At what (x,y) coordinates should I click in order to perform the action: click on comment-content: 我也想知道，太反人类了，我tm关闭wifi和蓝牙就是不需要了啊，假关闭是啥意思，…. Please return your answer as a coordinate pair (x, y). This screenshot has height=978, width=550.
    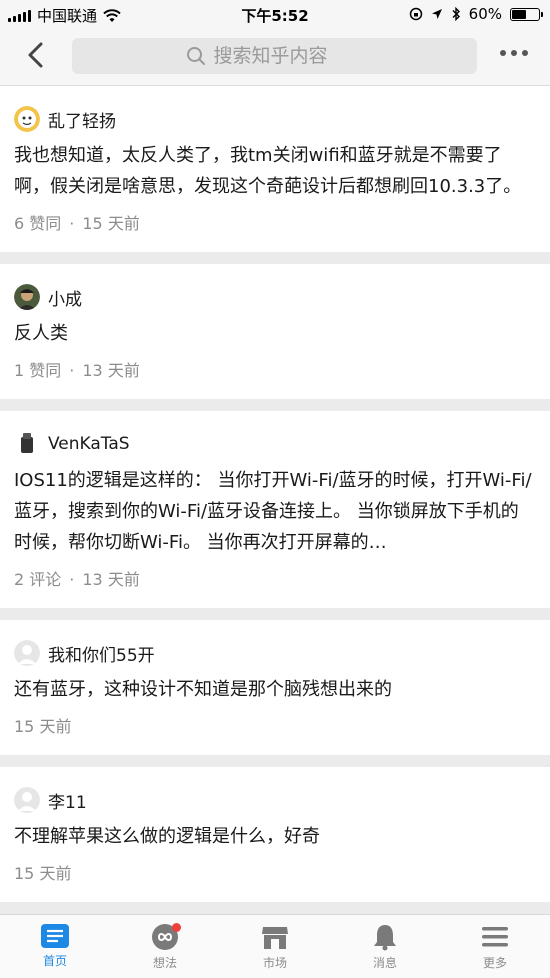
    Looking at the image, I should click on (268, 171).